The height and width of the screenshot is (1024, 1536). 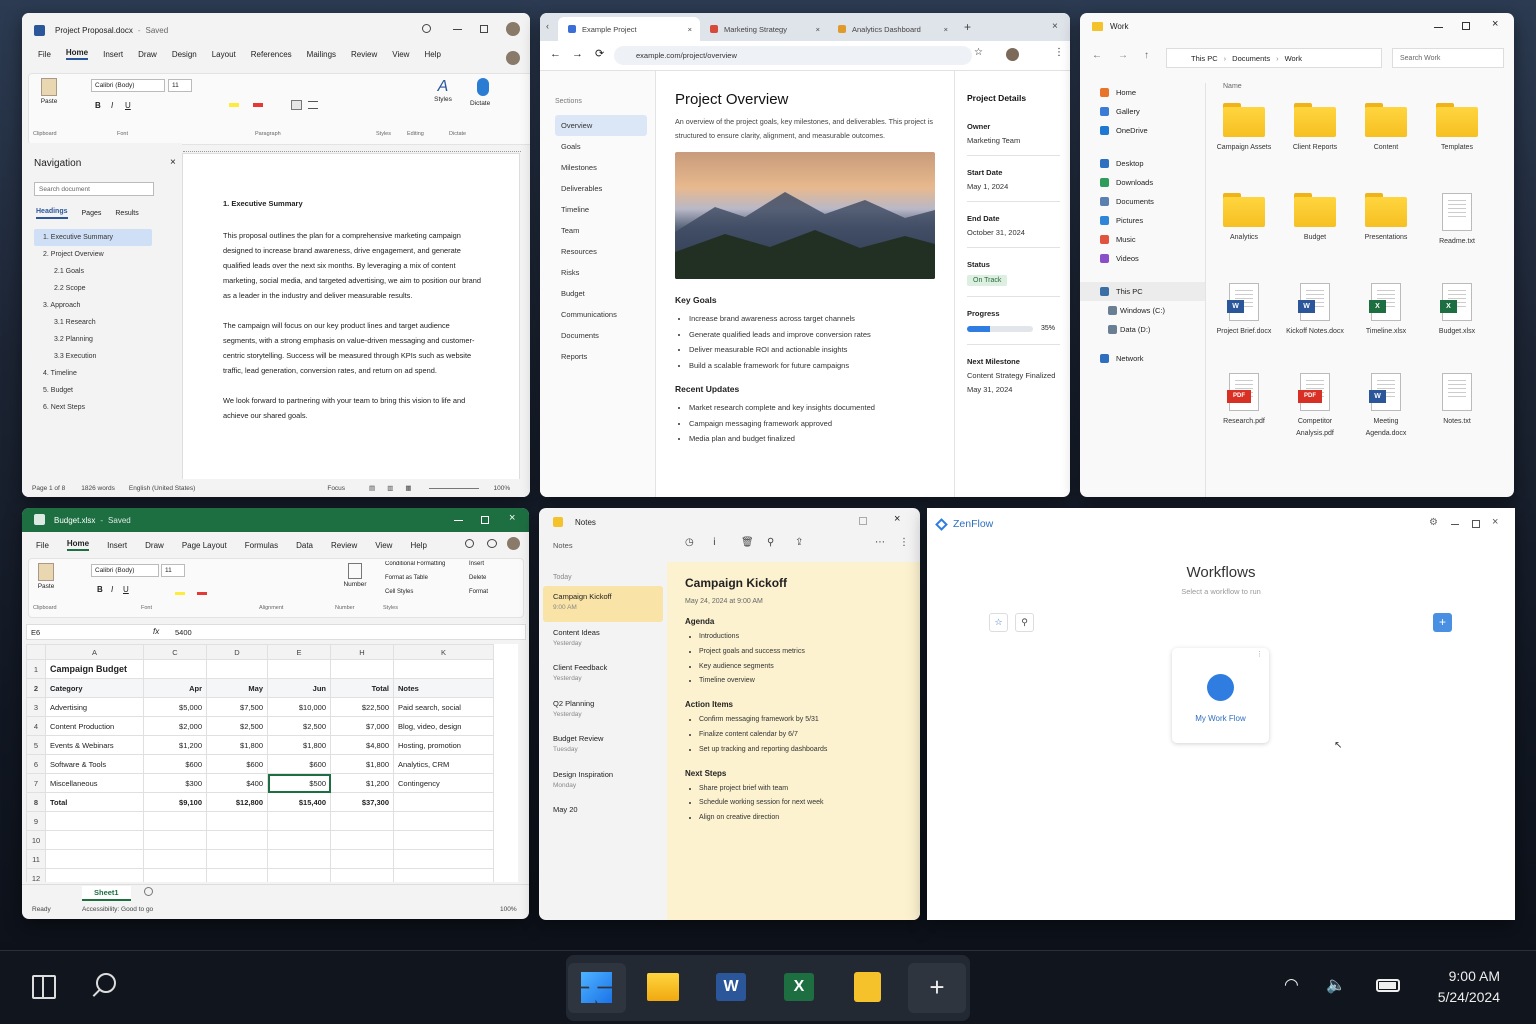 I want to click on font-size-select: 11, so click(x=173, y=570).